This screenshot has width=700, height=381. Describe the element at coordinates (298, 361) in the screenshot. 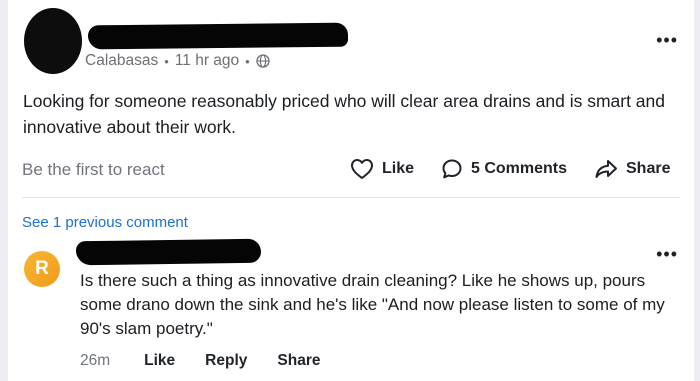

I see `comment-share-button: Share` at that location.